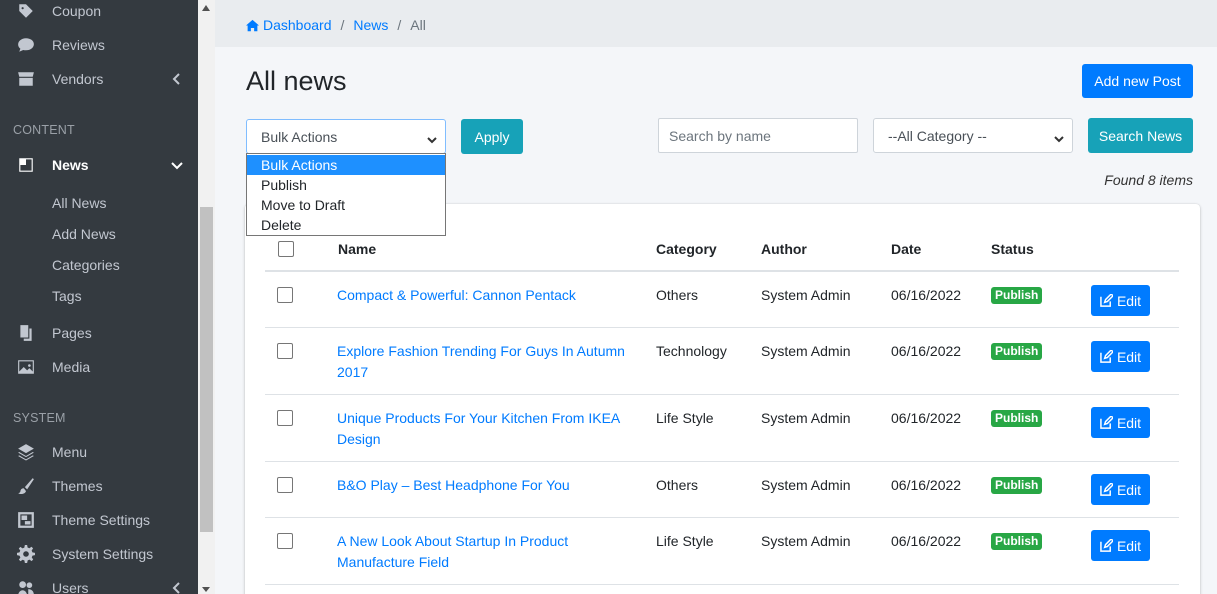  I want to click on copy-icon, so click(26, 333).